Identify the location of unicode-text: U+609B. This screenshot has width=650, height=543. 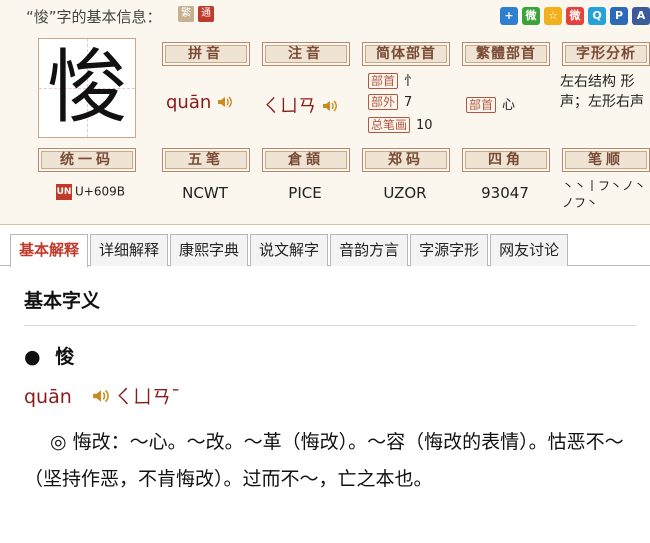
(100, 191).